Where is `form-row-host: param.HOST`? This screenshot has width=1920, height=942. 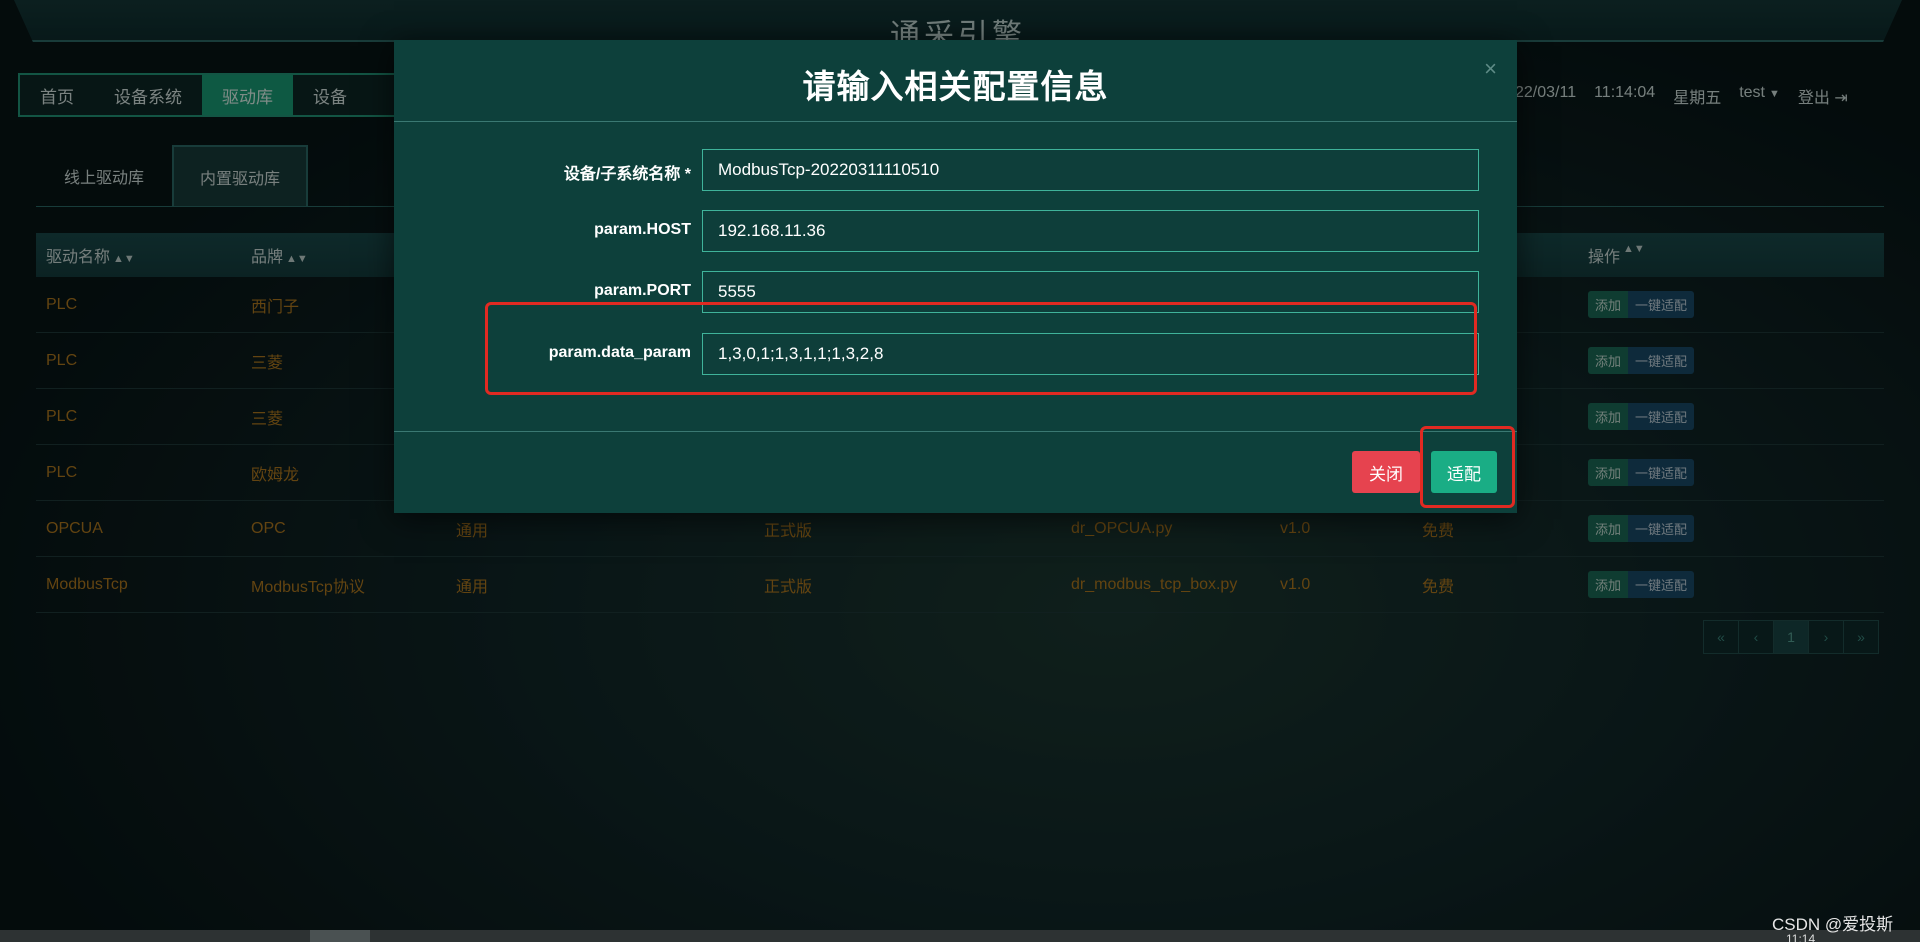 form-row-host: param.HOST is located at coordinates (955, 231).